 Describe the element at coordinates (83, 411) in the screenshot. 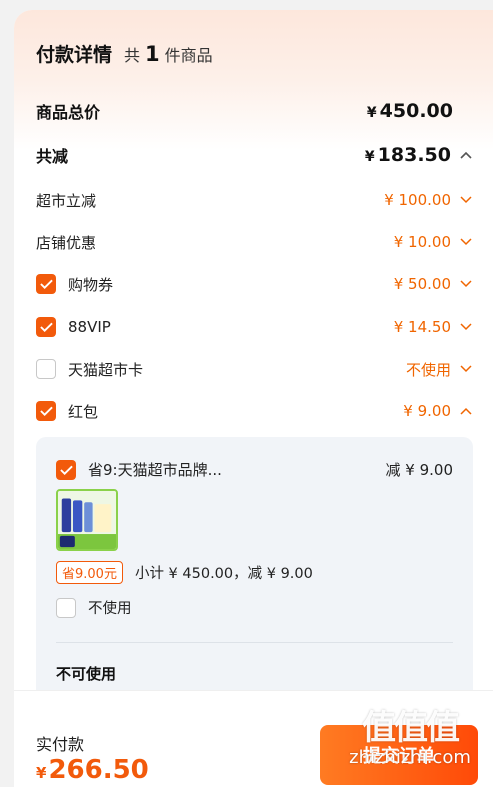

I see `discount-label: 红包` at that location.